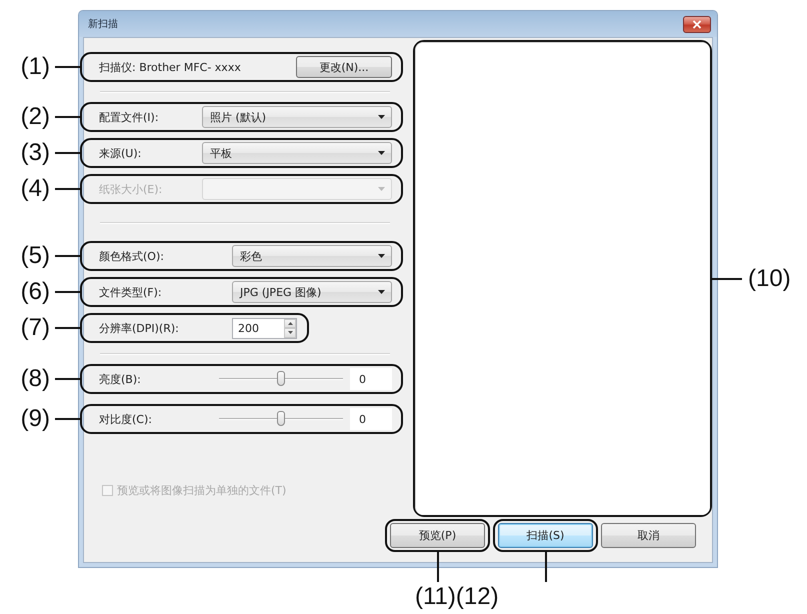 Image resolution: width=807 pixels, height=614 pixels. What do you see at coordinates (120, 153) in the screenshot?
I see `field-label: 来源(U):` at bounding box center [120, 153].